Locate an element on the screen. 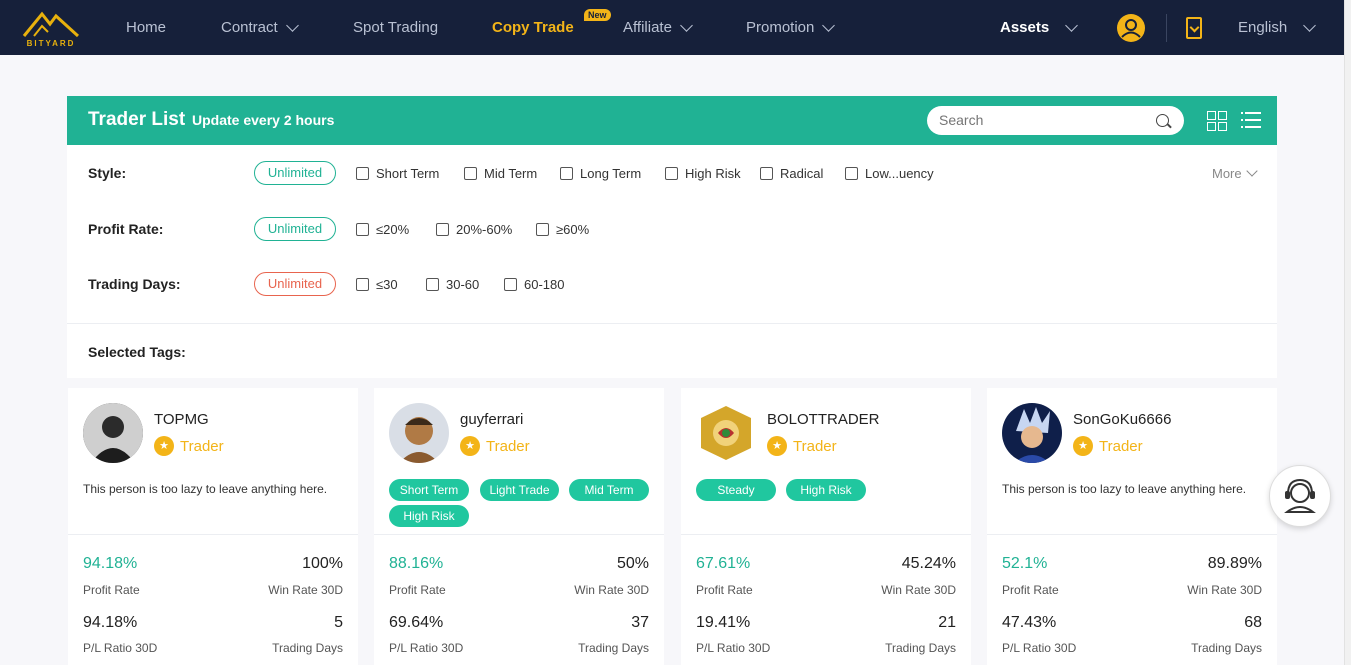 The width and height of the screenshot is (1351, 665). more-button: More is located at coordinates (1235, 173).